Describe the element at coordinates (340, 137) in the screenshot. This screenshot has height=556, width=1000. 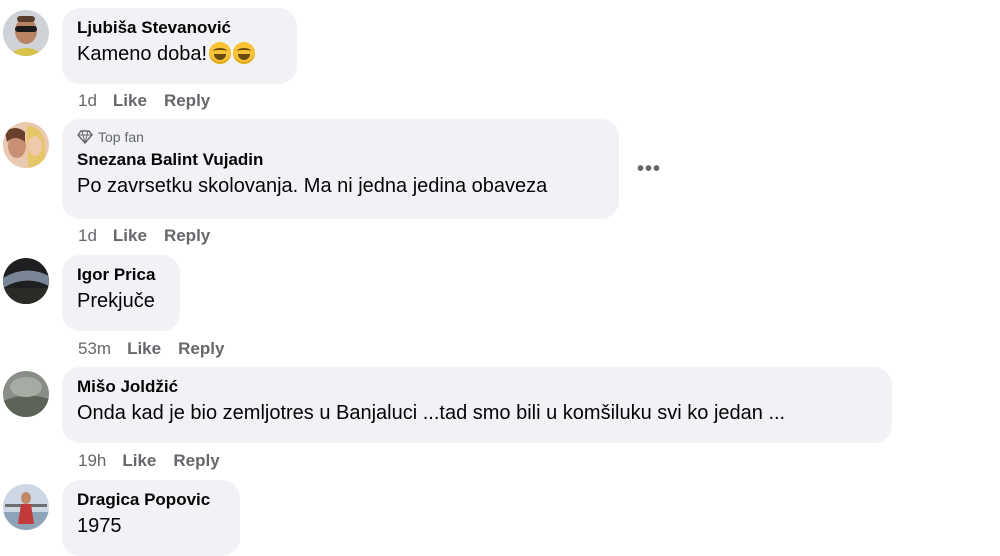
I see `top-fan-badge: Top fan` at that location.